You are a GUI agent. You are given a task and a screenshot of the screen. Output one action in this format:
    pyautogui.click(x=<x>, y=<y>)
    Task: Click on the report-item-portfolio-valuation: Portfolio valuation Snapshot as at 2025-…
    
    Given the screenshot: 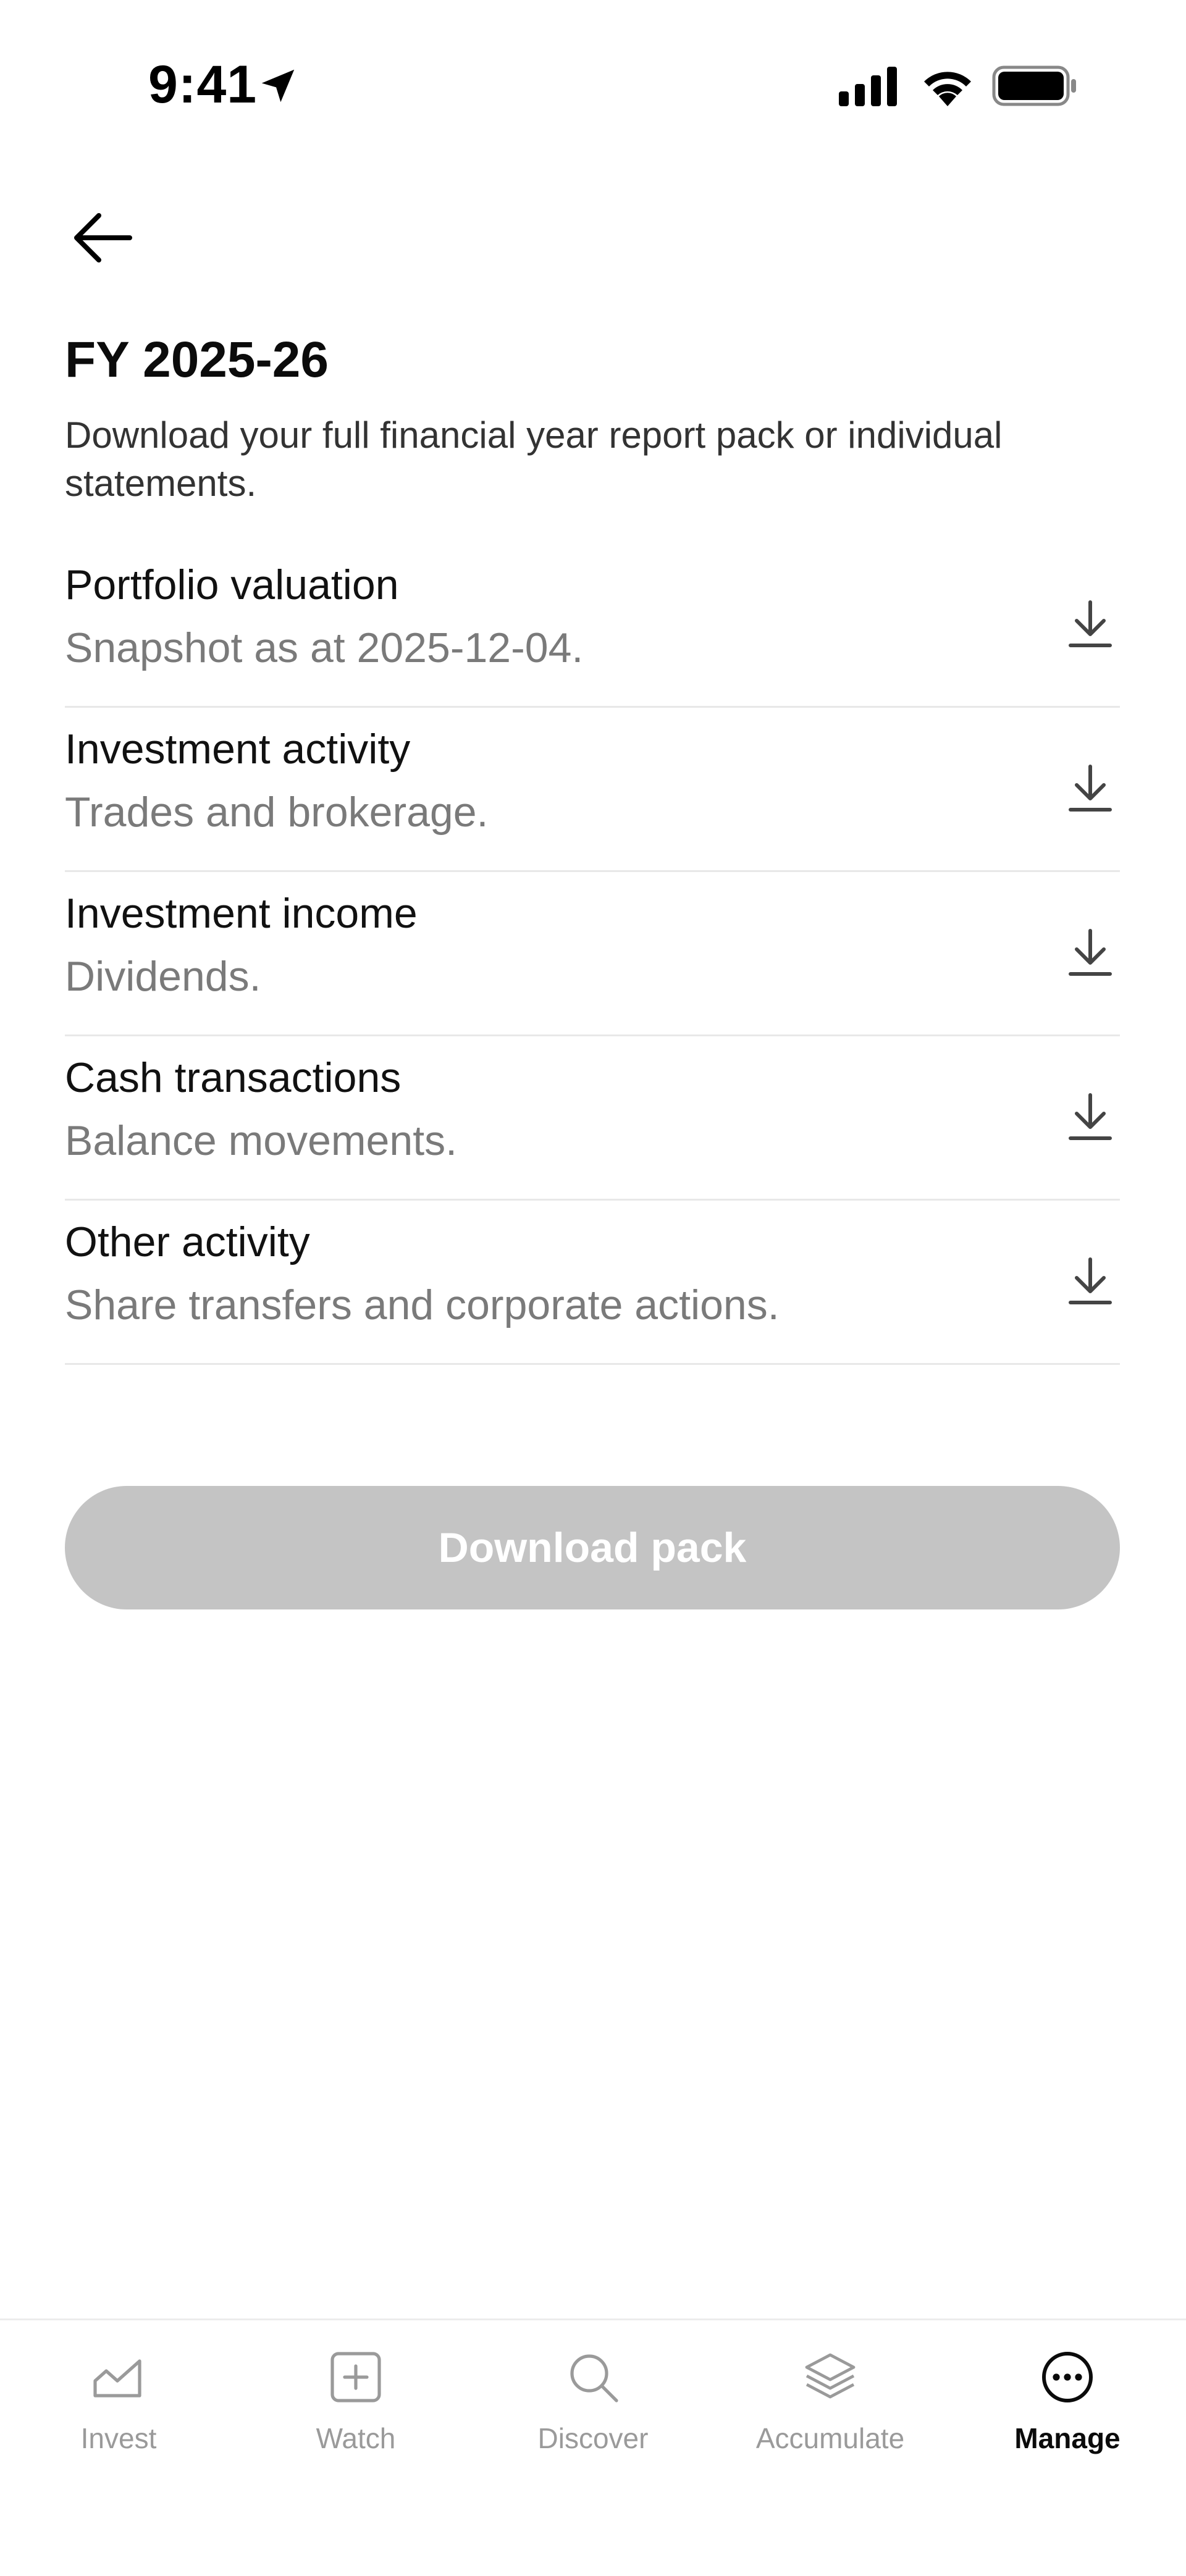 What is the action you would take?
    pyautogui.click(x=592, y=625)
    